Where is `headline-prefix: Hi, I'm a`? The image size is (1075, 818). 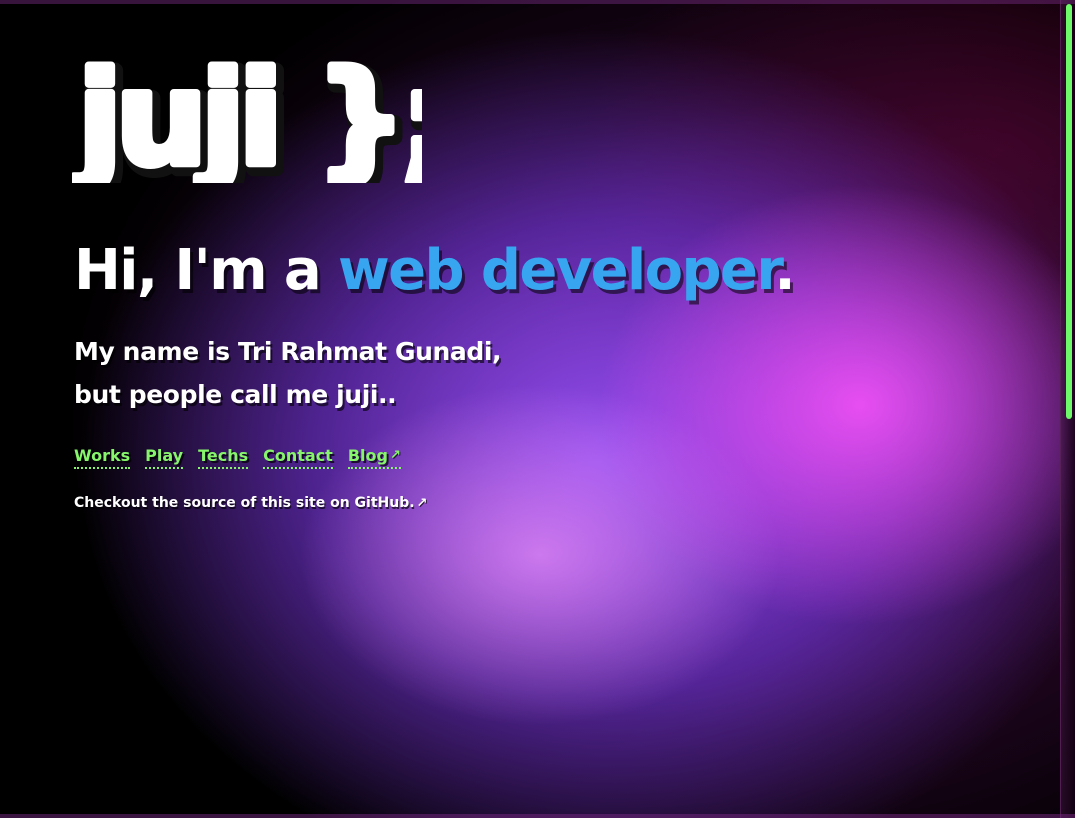 headline-prefix: Hi, I'm a is located at coordinates (206, 270).